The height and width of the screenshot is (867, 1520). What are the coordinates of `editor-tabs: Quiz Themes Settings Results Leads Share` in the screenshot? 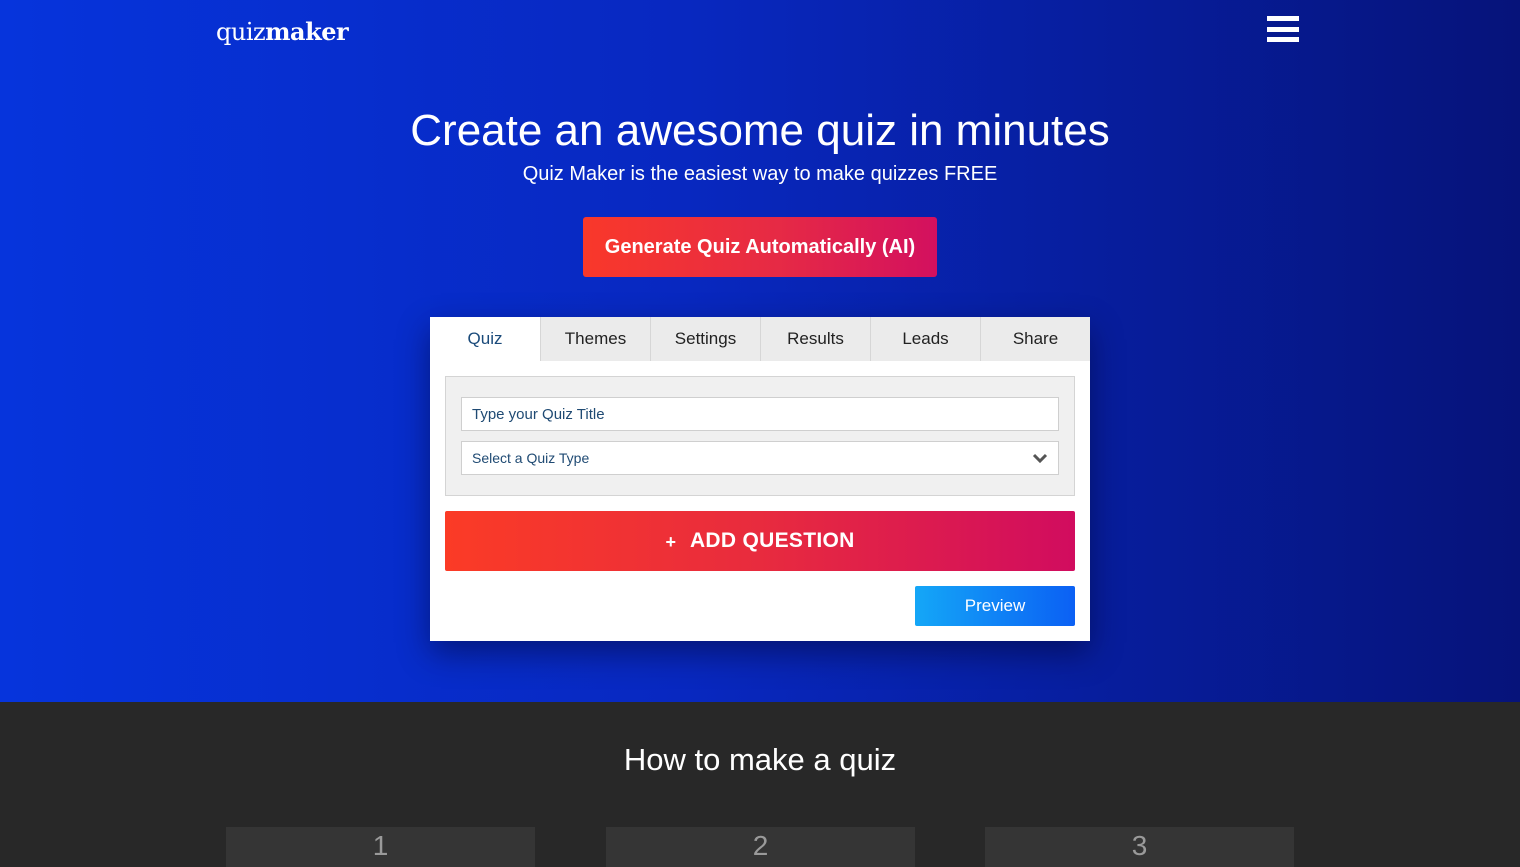 It's located at (760, 339).